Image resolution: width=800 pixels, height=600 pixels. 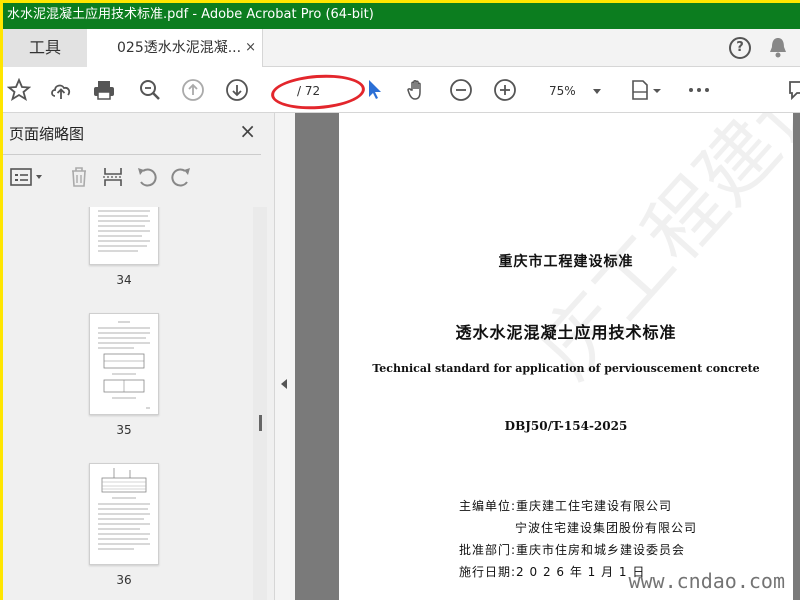 What do you see at coordinates (778, 47) in the screenshot?
I see `bell-icon` at bounding box center [778, 47].